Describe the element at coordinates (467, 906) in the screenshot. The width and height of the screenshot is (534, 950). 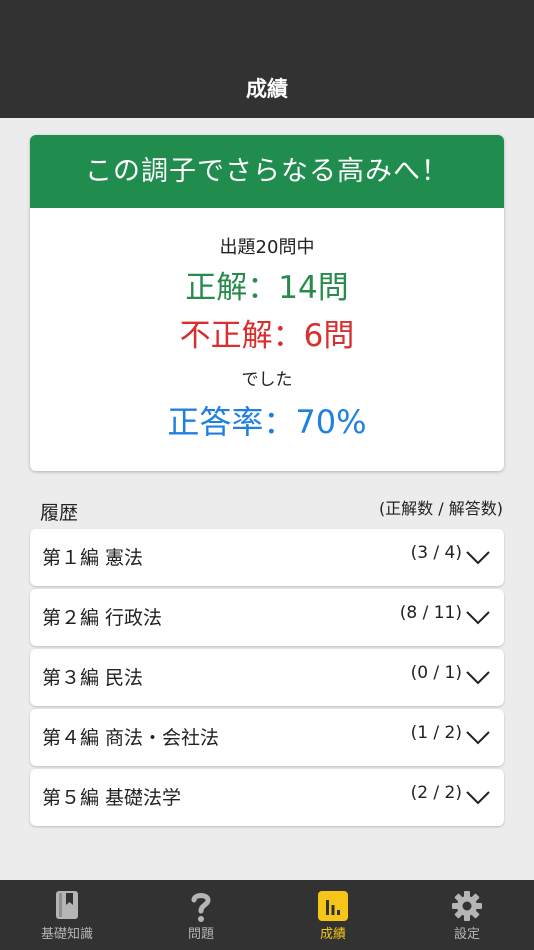
I see `gear-icon` at that location.